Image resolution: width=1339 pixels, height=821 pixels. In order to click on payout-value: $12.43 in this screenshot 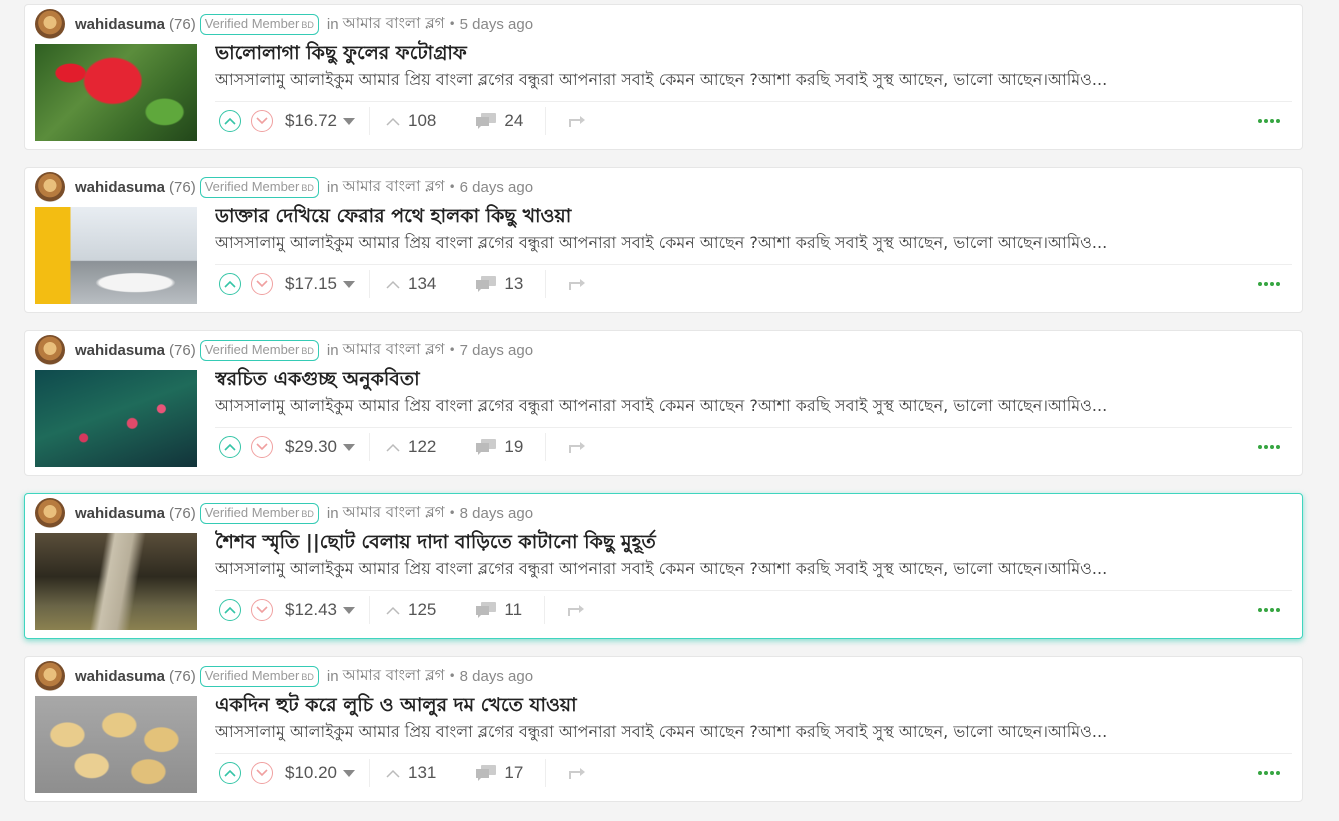, I will do `click(311, 610)`.